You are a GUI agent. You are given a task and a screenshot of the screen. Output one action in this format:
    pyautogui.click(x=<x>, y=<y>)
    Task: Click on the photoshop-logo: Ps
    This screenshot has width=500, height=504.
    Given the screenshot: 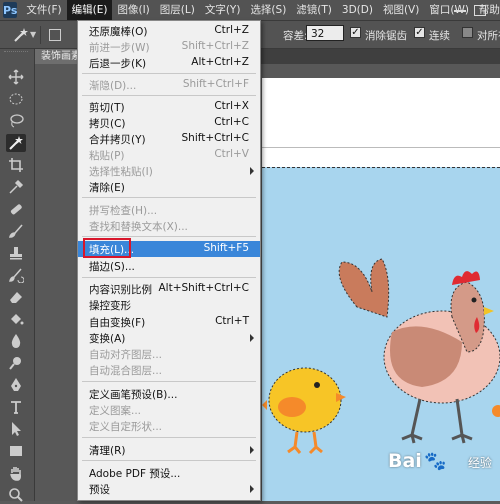 What is the action you would take?
    pyautogui.click(x=10, y=10)
    